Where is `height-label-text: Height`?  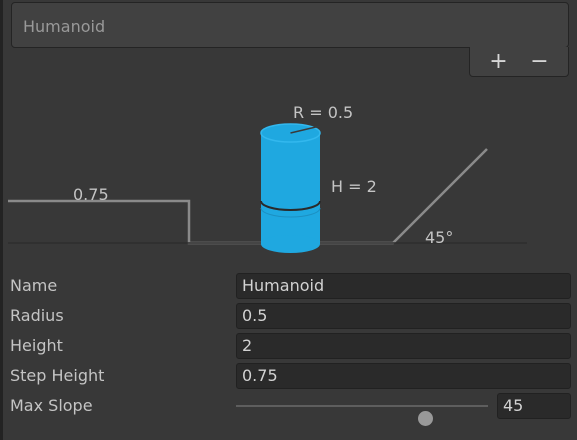
height-label-text: Height is located at coordinates (36, 345).